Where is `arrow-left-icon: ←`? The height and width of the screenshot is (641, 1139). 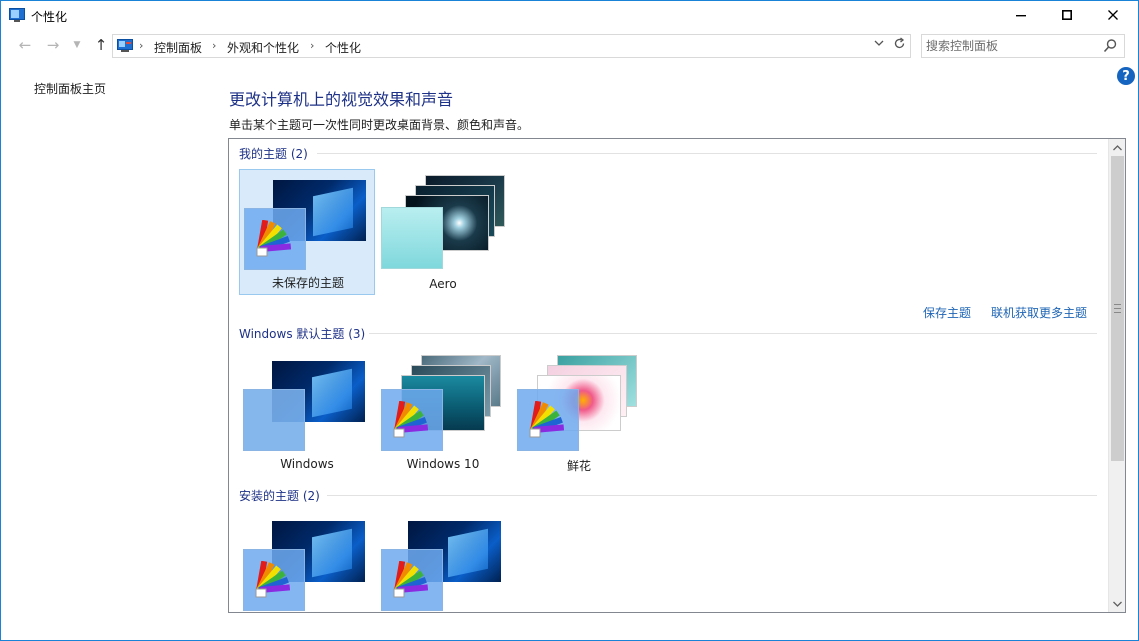
arrow-left-icon: ← is located at coordinates (25, 45).